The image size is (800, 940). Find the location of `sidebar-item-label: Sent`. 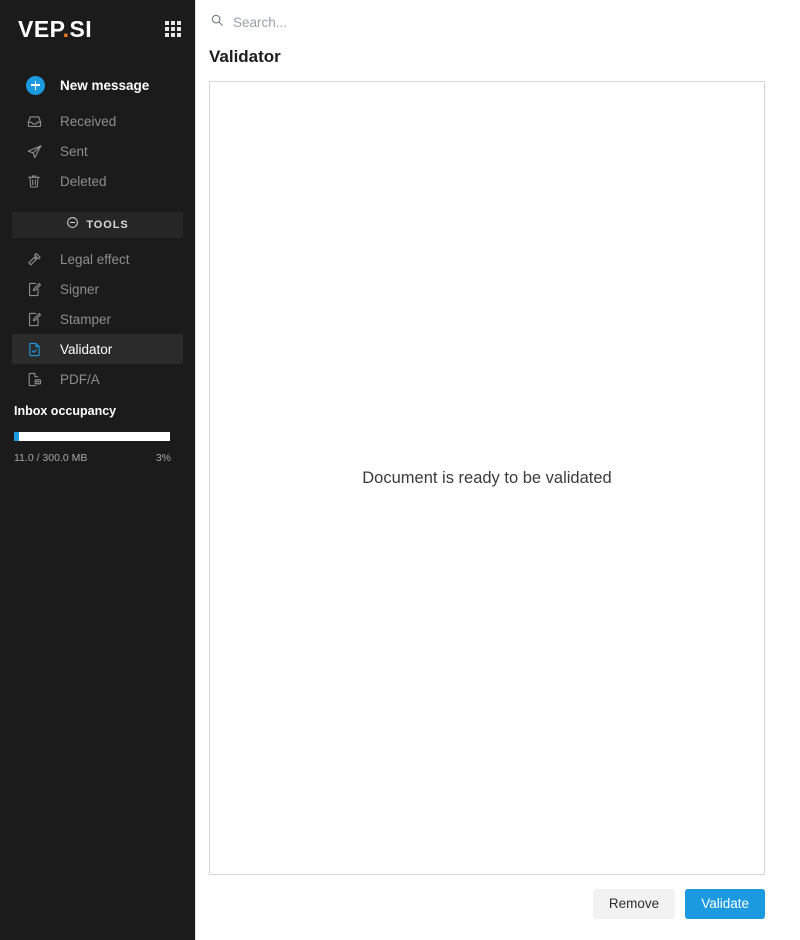

sidebar-item-label: Sent is located at coordinates (74, 151).